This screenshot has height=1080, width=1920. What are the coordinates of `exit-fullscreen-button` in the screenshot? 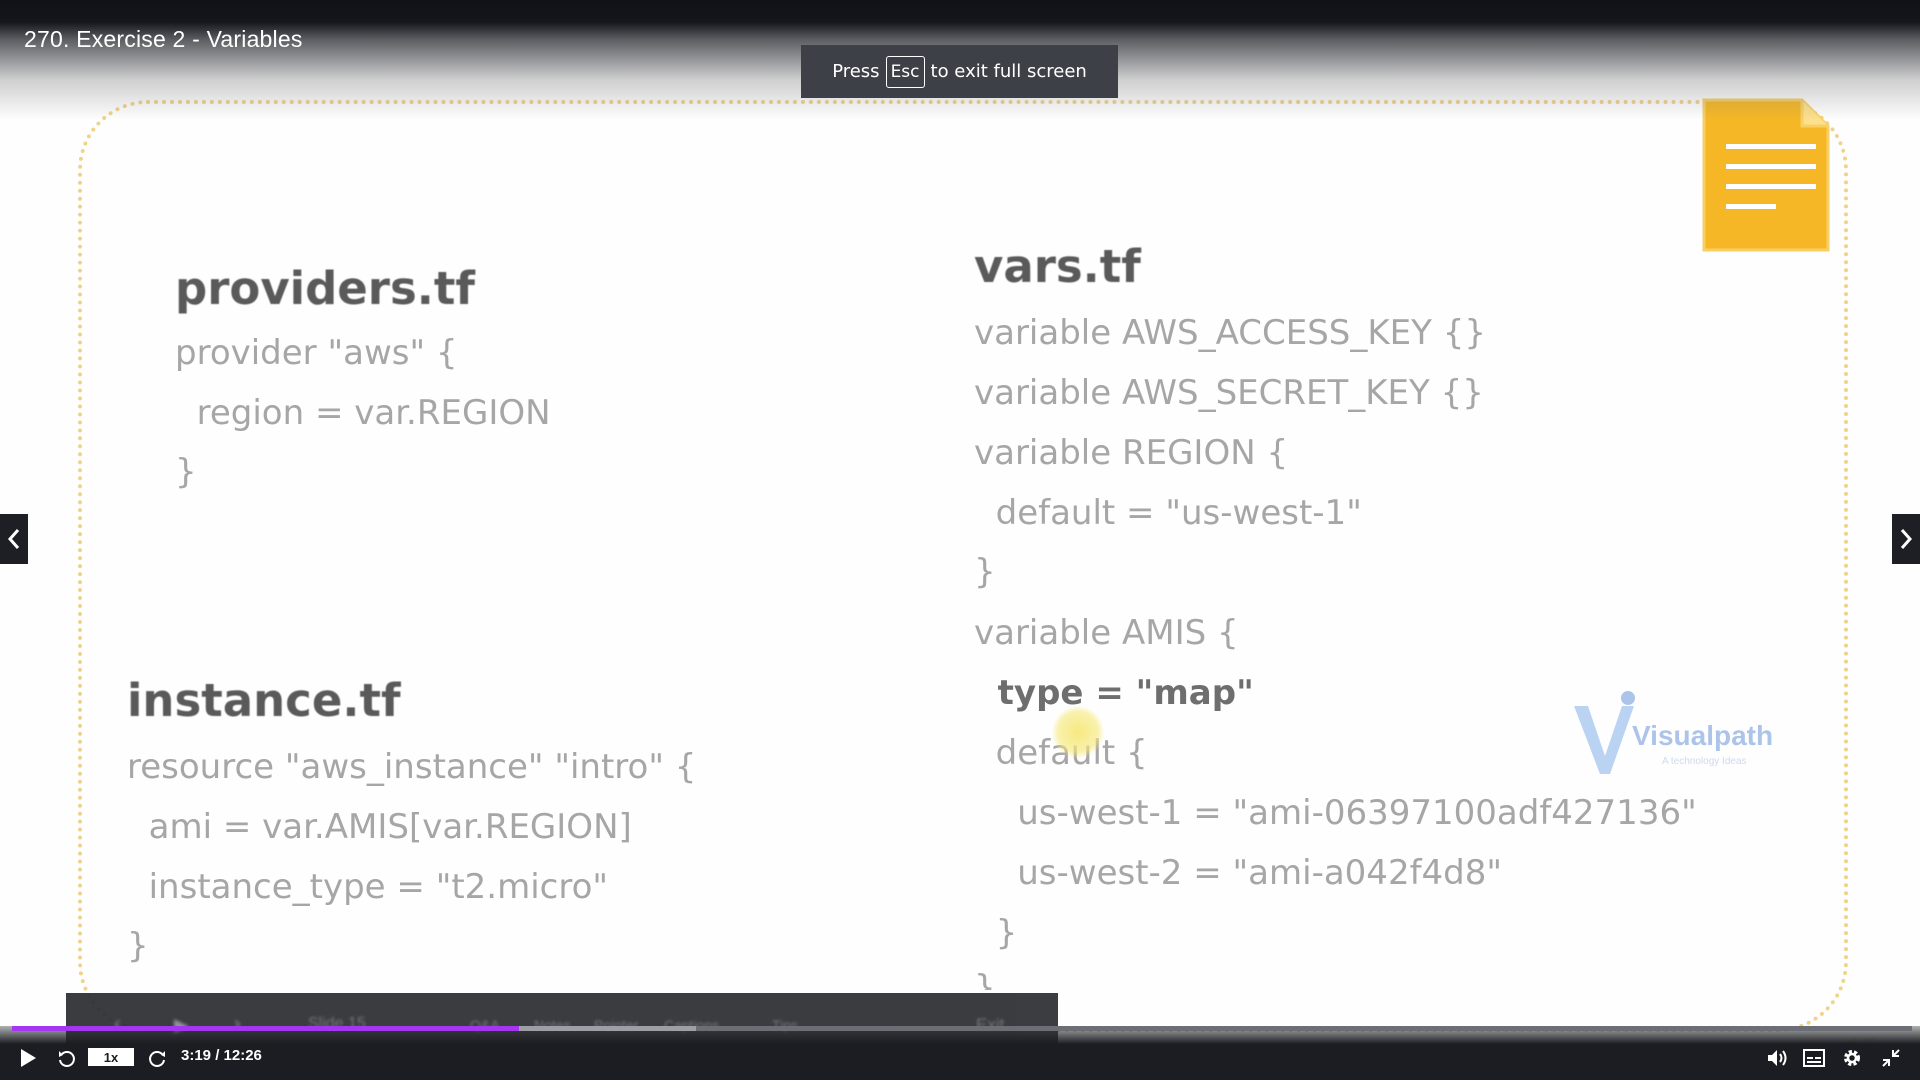 It's located at (1891, 1058).